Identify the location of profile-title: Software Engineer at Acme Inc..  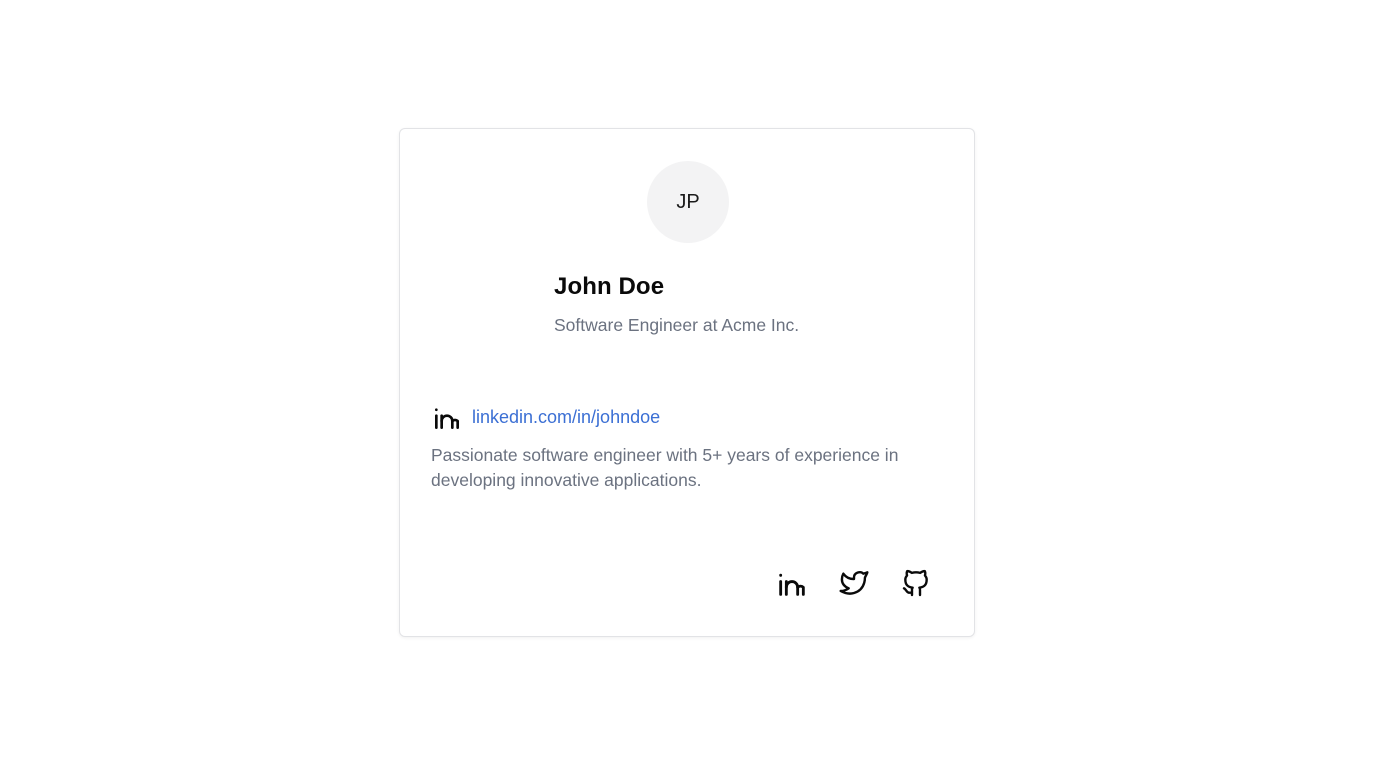
(677, 325).